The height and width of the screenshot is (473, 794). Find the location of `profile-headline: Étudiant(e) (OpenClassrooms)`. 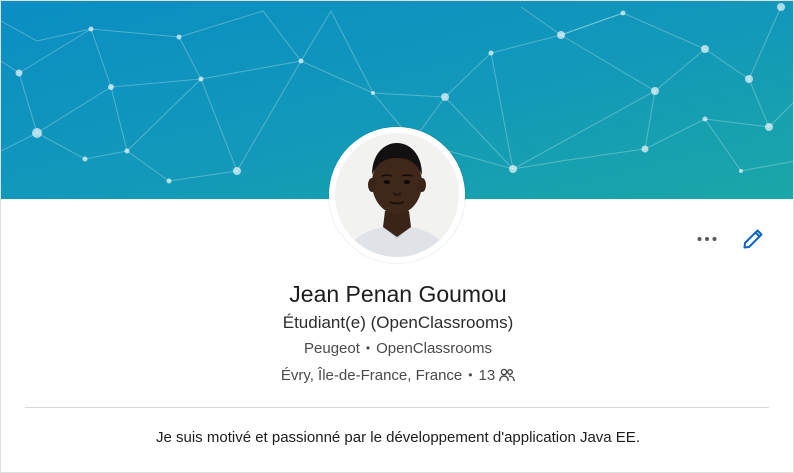

profile-headline: Étudiant(e) (OpenClassrooms) is located at coordinates (398, 322).